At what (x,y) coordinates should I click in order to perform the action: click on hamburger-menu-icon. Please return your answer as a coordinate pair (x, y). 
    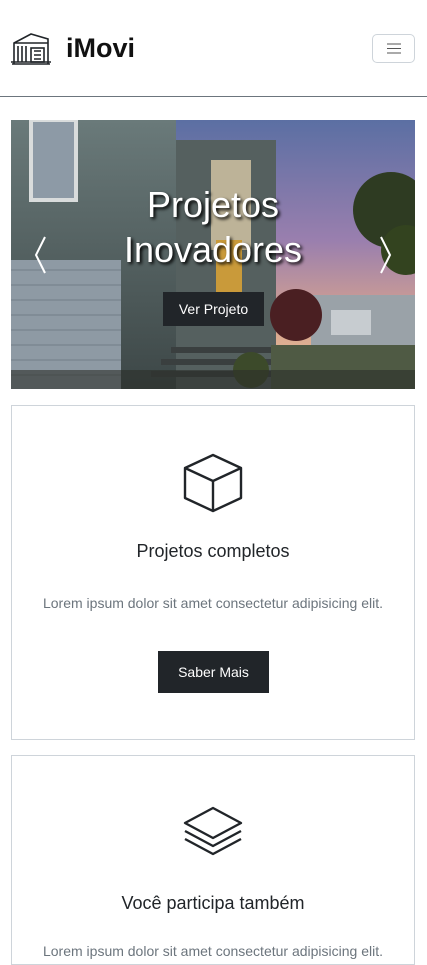
    Looking at the image, I should click on (393, 48).